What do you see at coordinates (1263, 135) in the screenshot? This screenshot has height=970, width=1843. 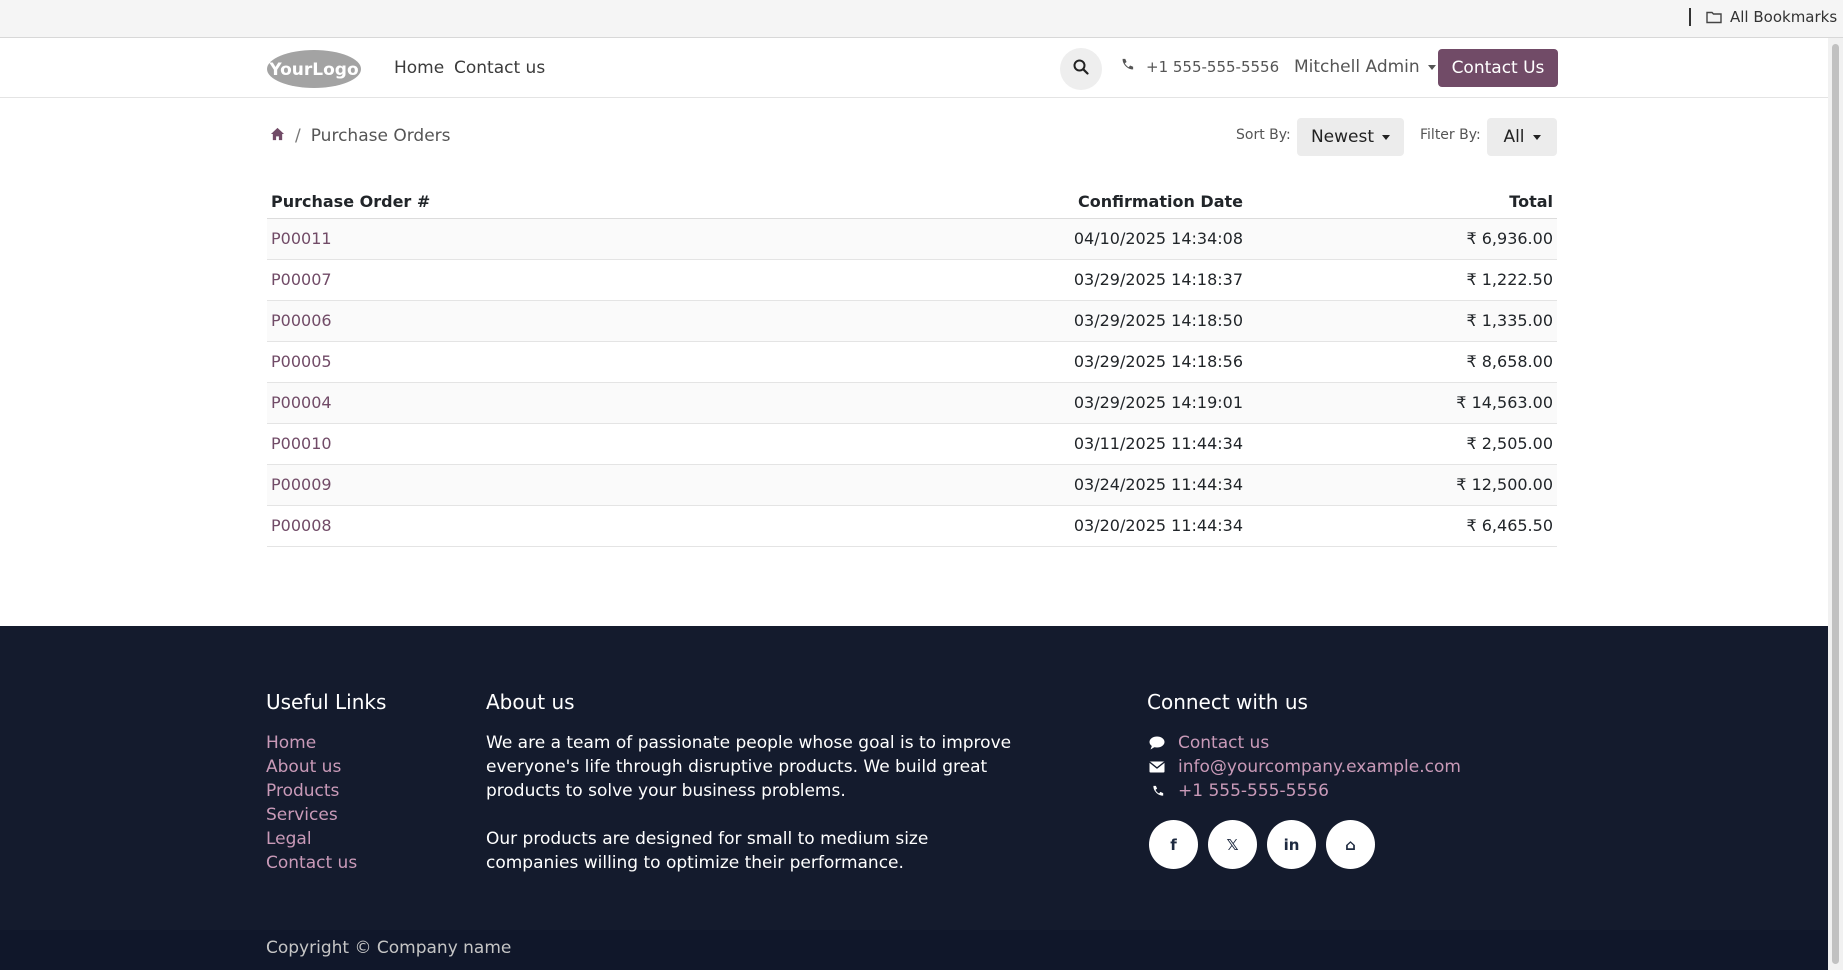 I see `sort-by-label: Sort By:` at bounding box center [1263, 135].